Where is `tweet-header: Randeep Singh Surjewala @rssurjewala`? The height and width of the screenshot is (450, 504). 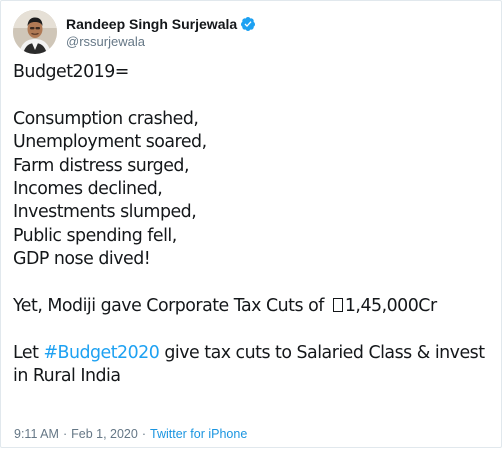
tweet-header: Randeep Singh Surjewala @rssurjewala is located at coordinates (134, 32).